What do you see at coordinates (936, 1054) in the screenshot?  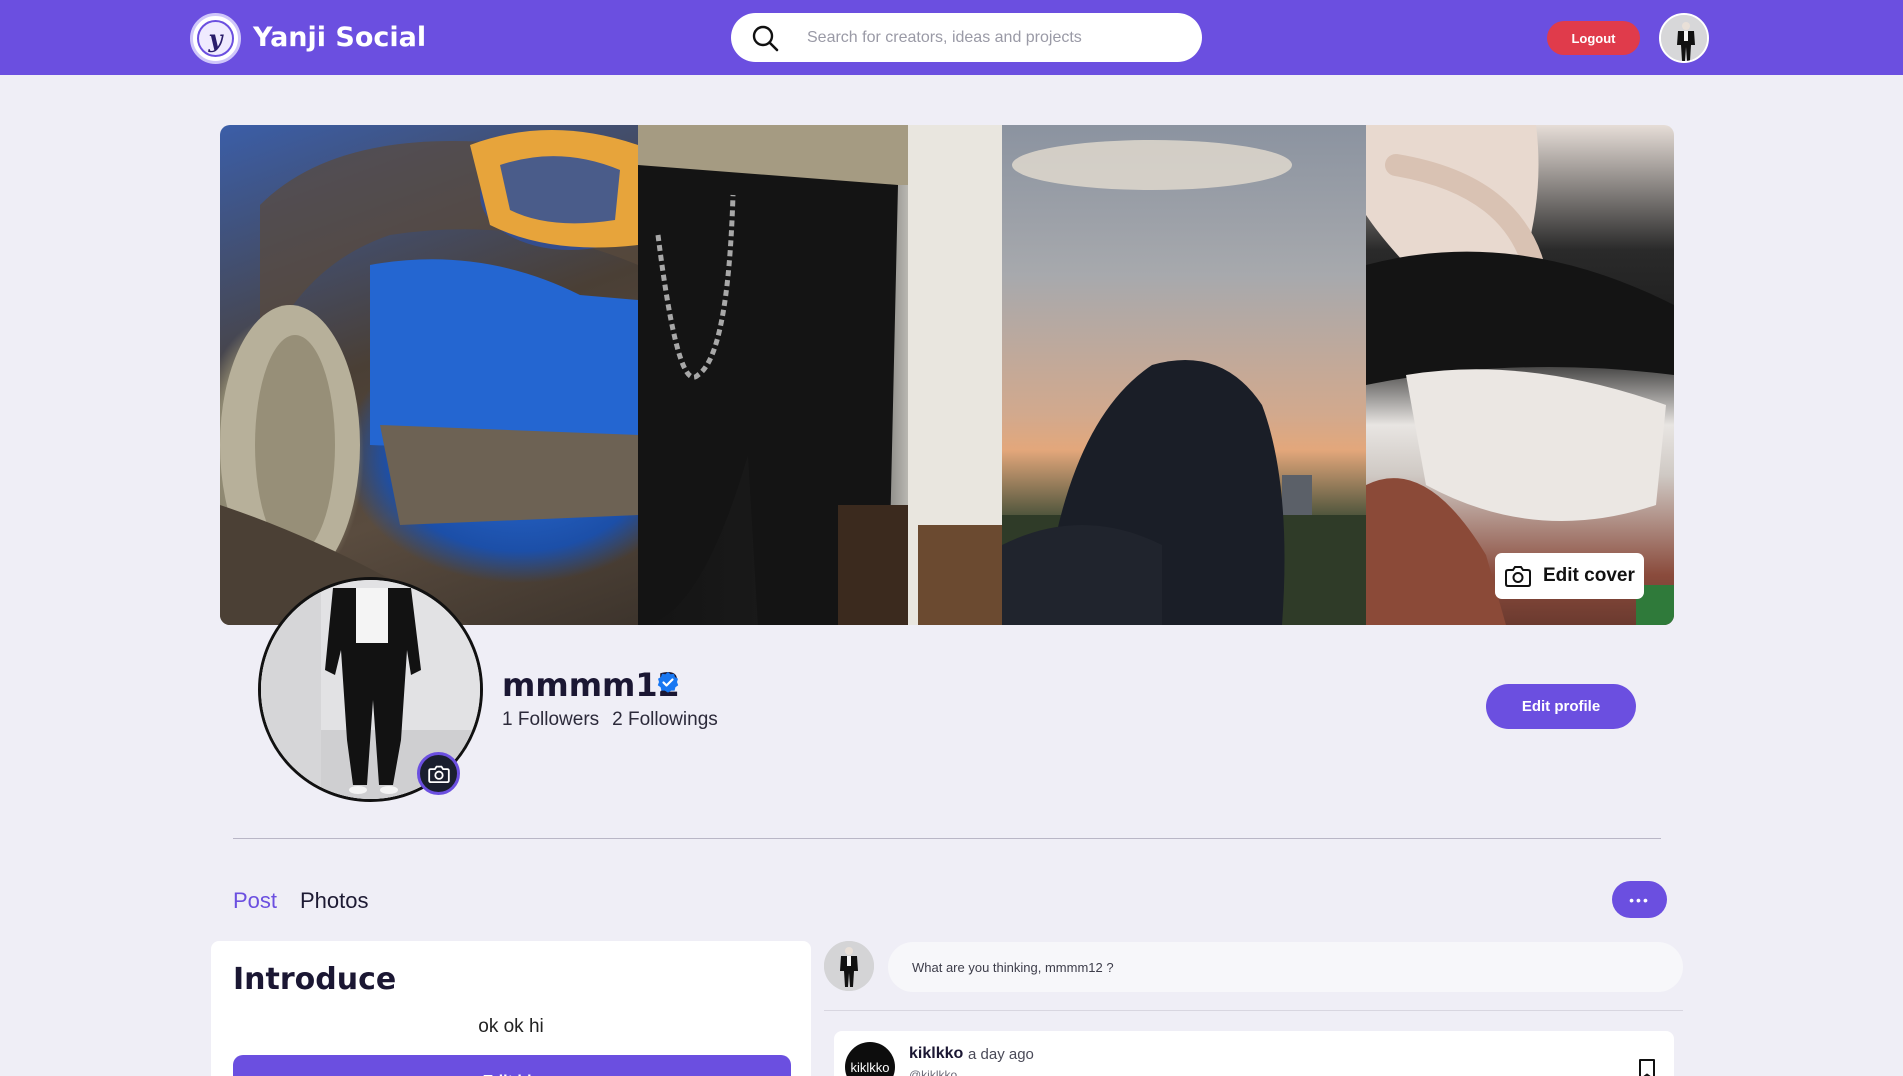 I see `post-author-name: kiklkko` at bounding box center [936, 1054].